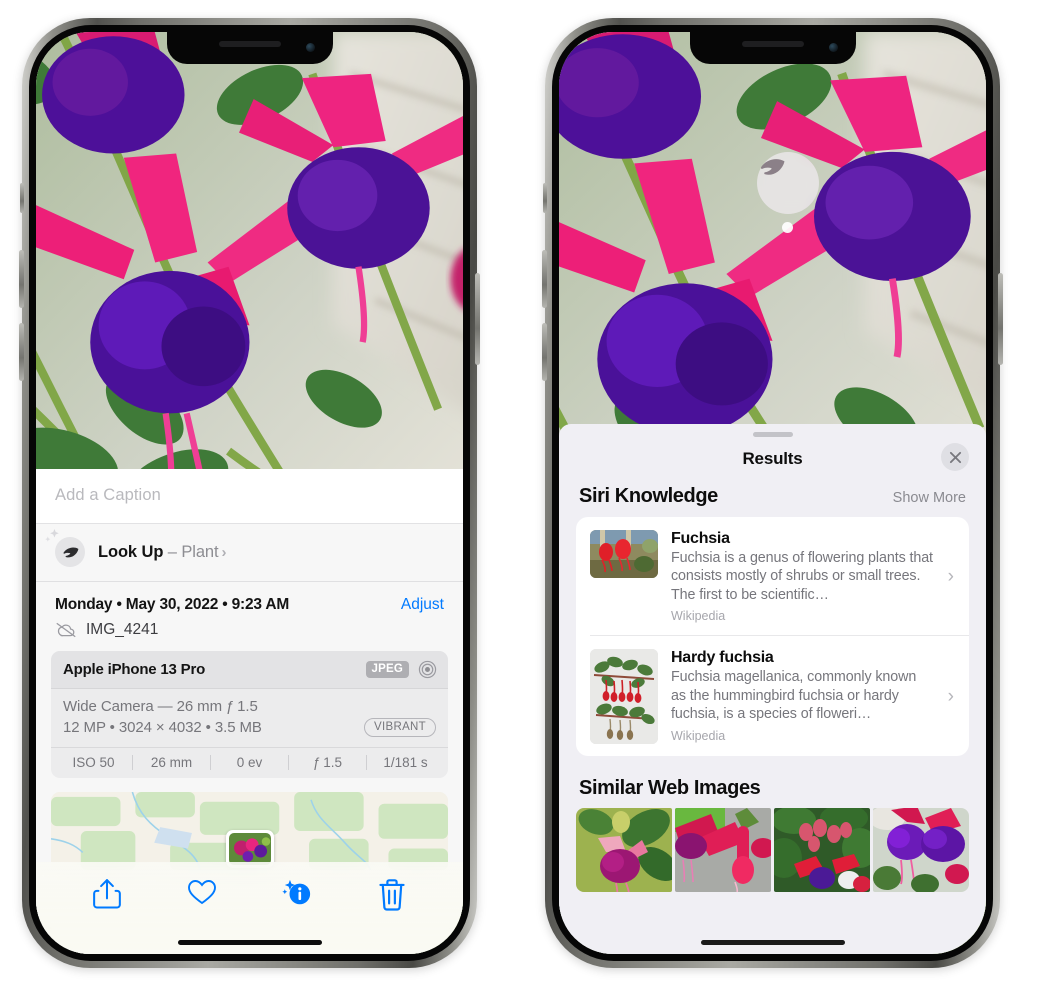 This screenshot has width=1055, height=985. Describe the element at coordinates (200, 551) in the screenshot. I see `look-up-subject: Plant` at that location.